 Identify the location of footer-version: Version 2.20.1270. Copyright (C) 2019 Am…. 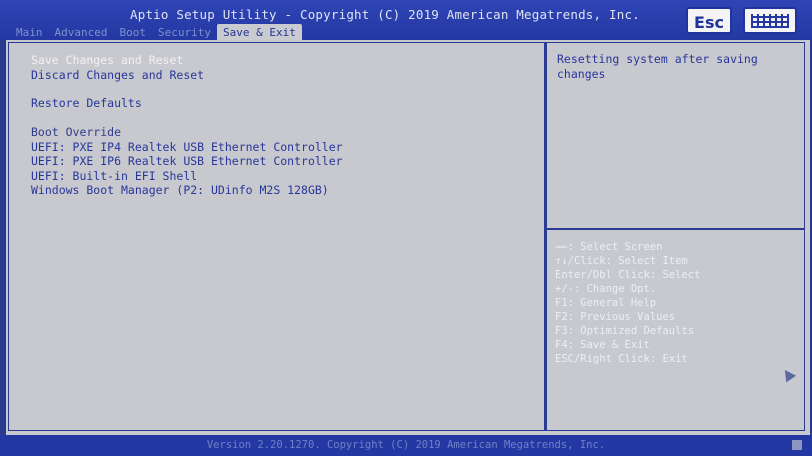
(406, 445).